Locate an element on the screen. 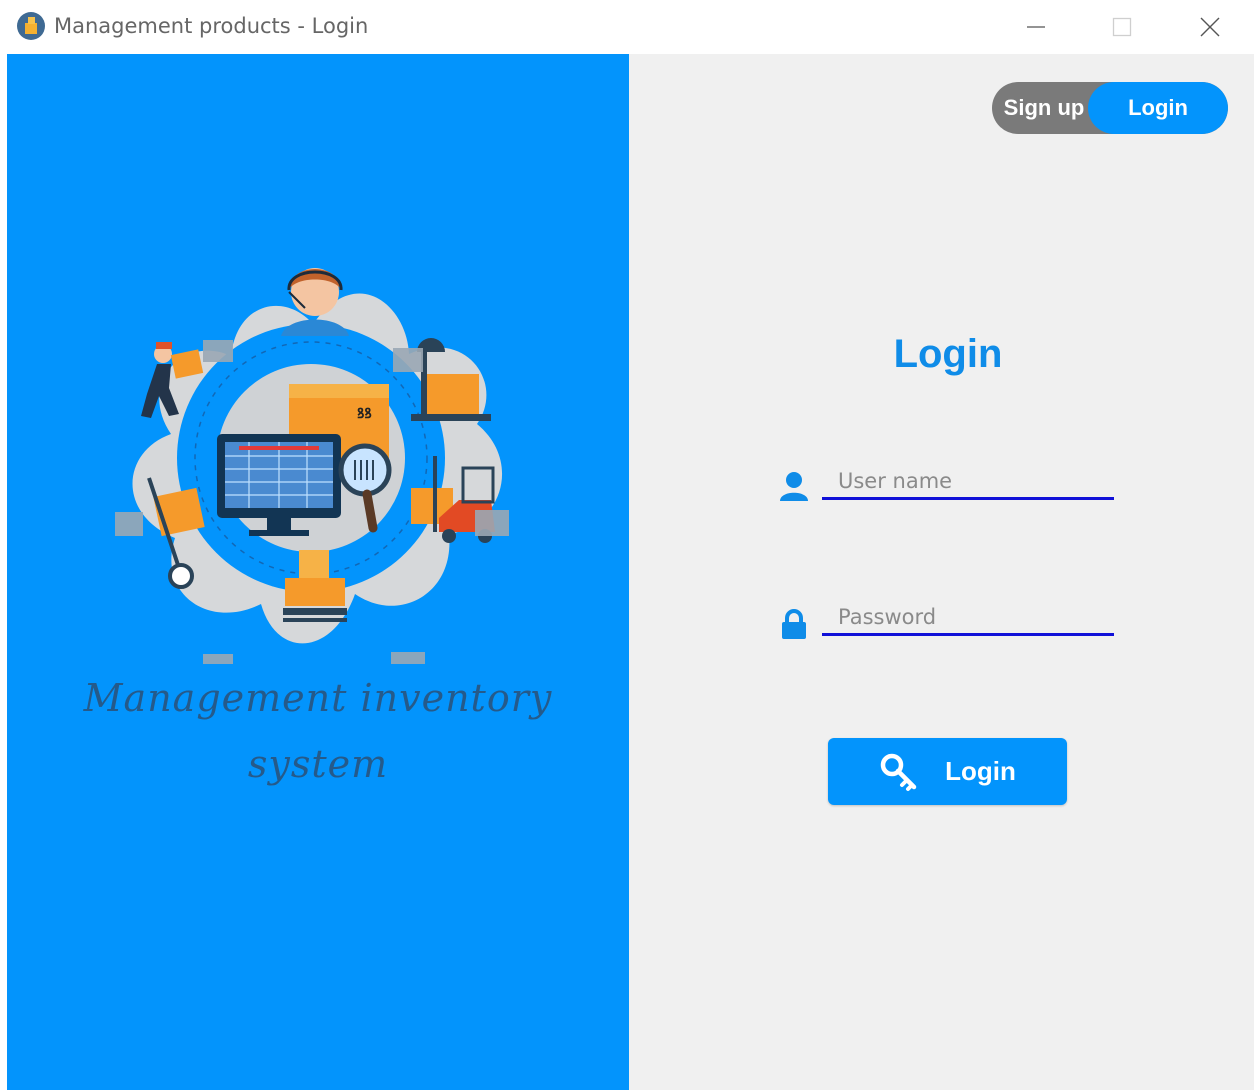 Image resolution: width=1254 pixels, height=1090 pixels. minimize-icon is located at coordinates (1036, 27).